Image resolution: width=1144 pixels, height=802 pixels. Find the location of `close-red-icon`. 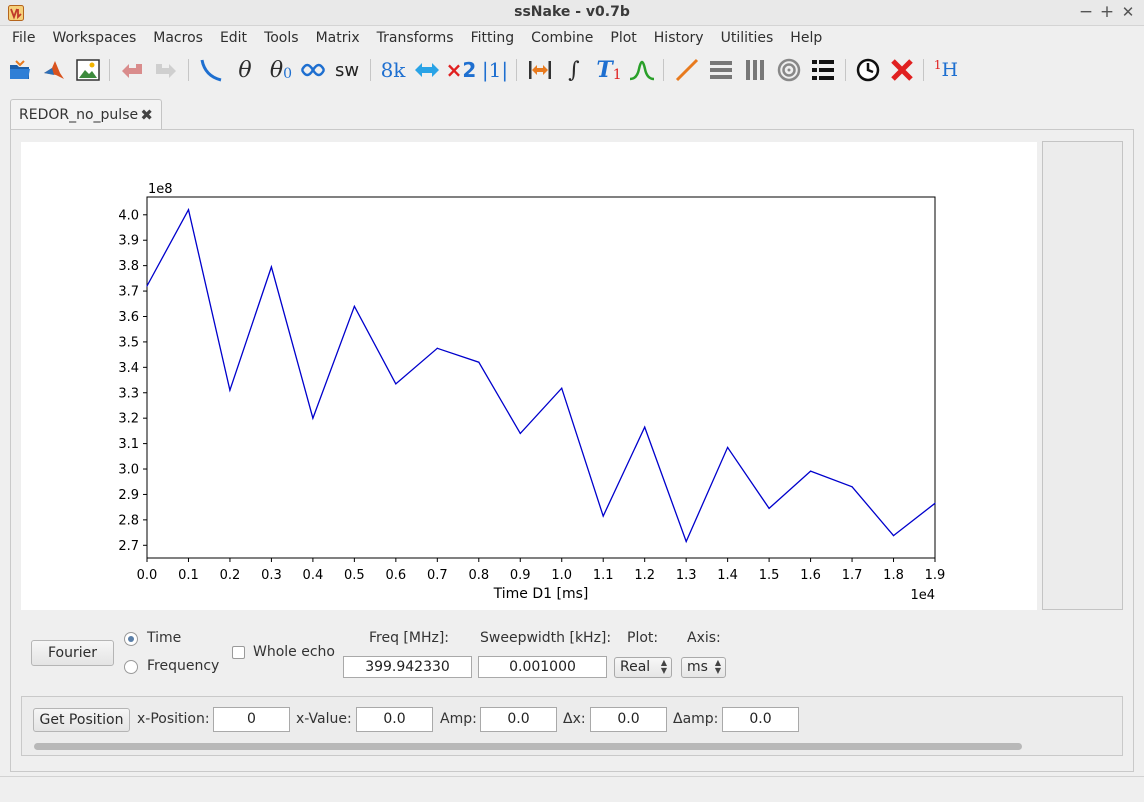

close-red-icon is located at coordinates (902, 70).